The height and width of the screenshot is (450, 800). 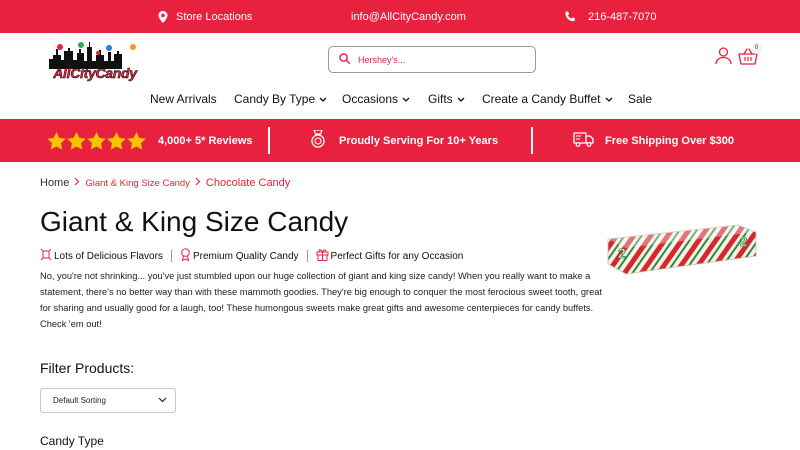 What do you see at coordinates (214, 16) in the screenshot?
I see `store-locations-label: Store Locations` at bounding box center [214, 16].